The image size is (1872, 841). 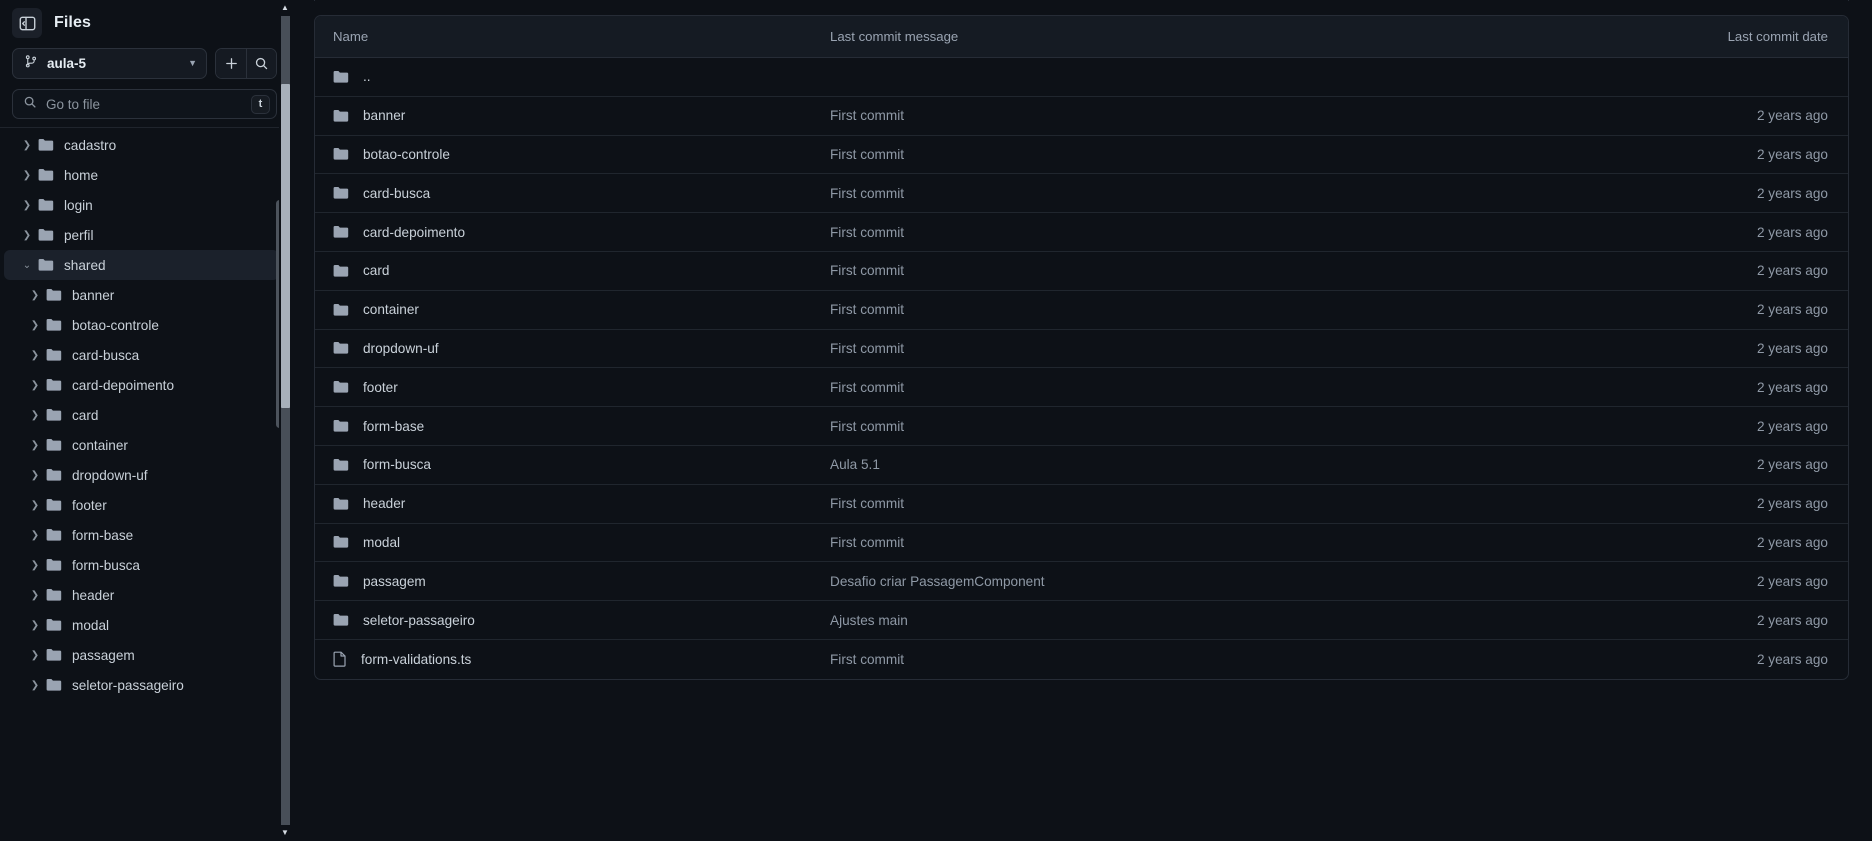 I want to click on panel-collapse-icon, so click(x=27, y=23).